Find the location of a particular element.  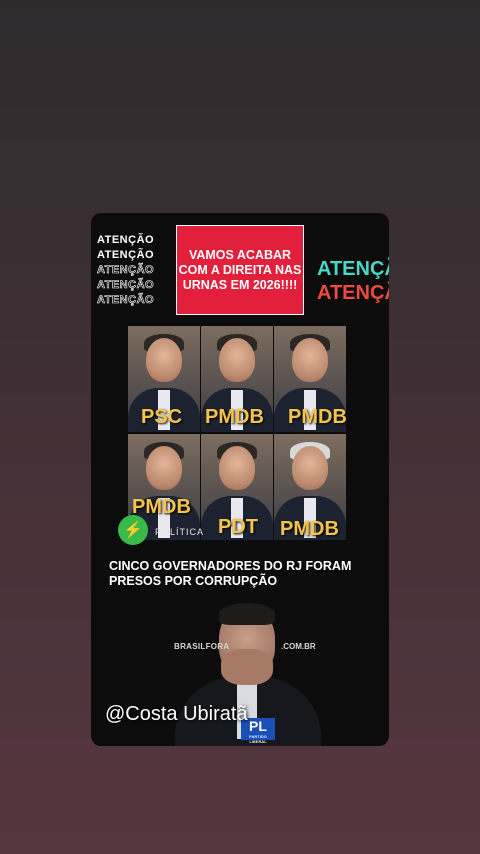

logo-text: POLÍTICA is located at coordinates (180, 532).